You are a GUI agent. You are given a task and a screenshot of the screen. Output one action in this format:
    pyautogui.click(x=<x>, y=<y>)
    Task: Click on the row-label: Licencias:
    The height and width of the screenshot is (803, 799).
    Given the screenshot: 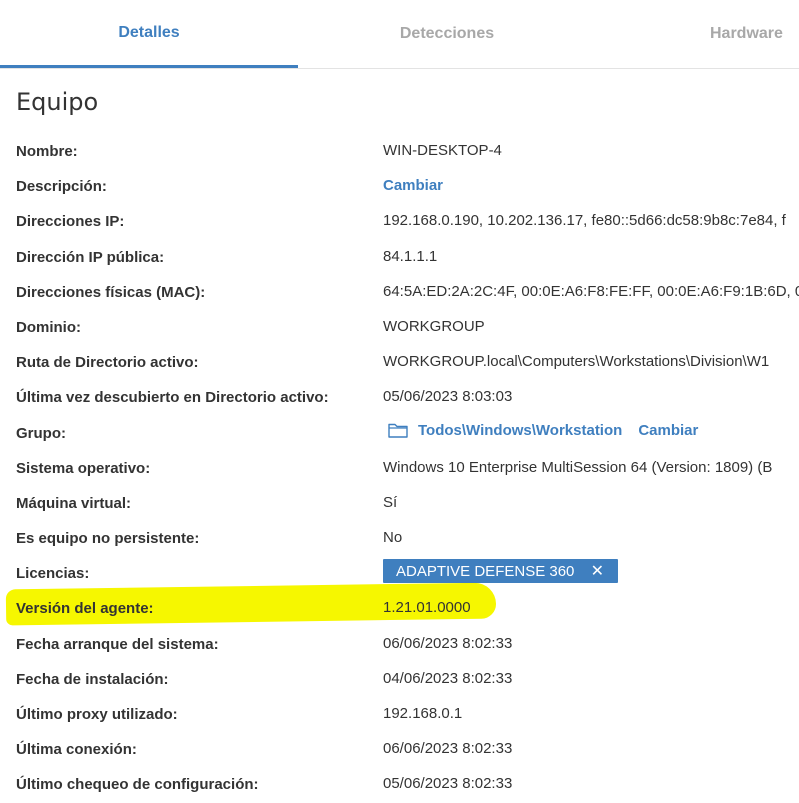 What is the action you would take?
    pyautogui.click(x=53, y=574)
    